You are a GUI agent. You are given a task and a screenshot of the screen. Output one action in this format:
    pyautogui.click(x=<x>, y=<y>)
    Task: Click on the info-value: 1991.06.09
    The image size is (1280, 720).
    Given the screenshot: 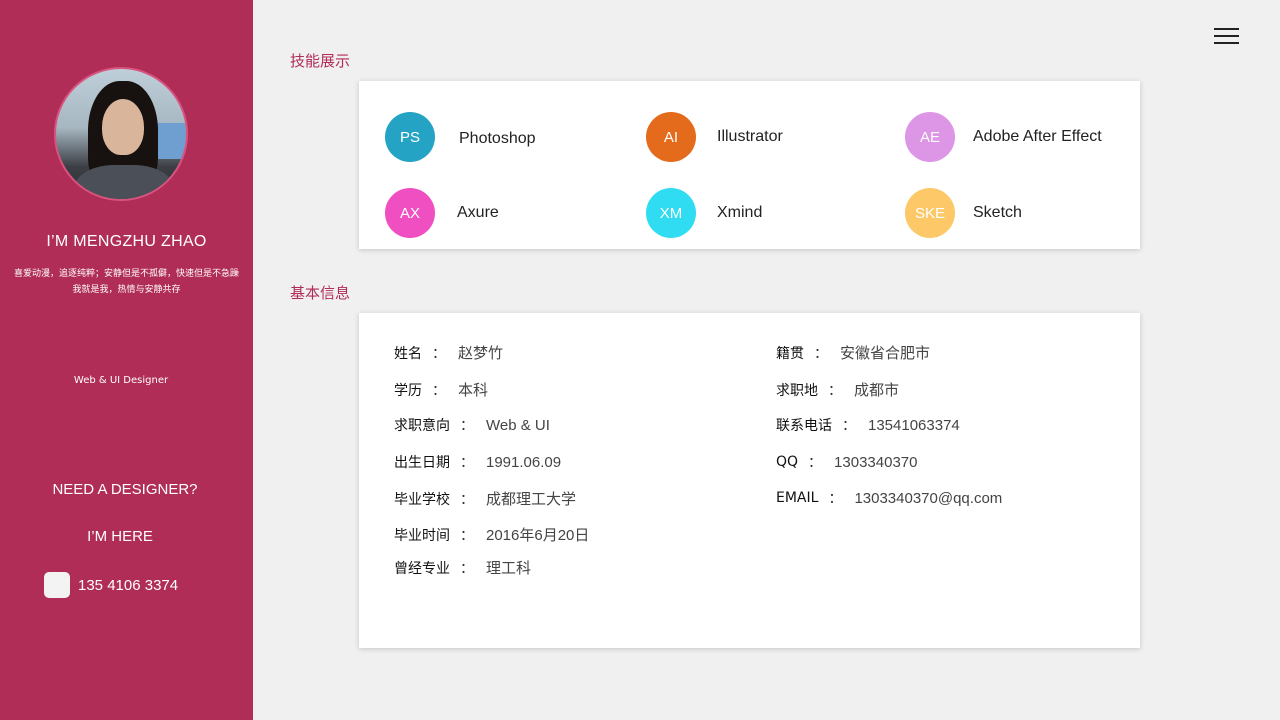 What is the action you would take?
    pyautogui.click(x=524, y=462)
    